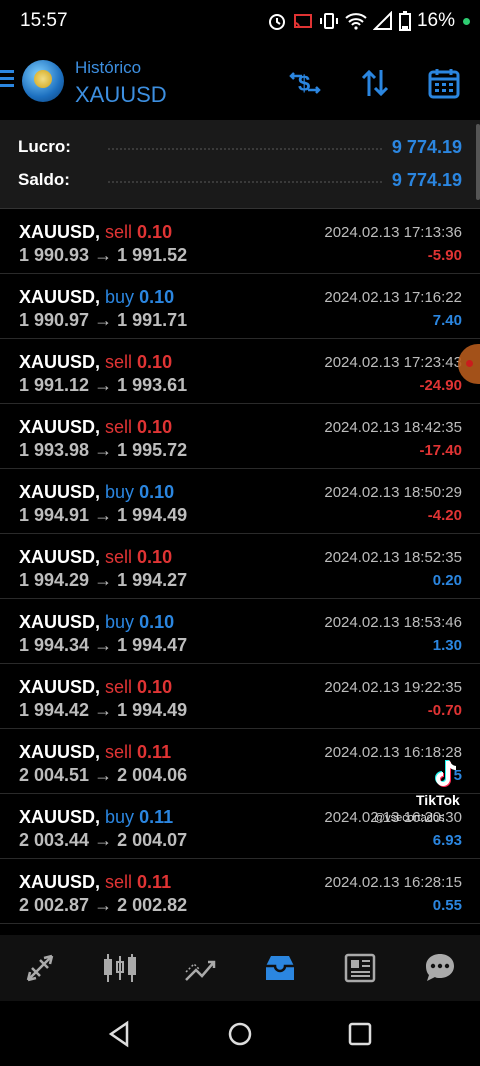 This screenshot has width=480, height=1066. I want to click on trade-profit: -0.70, so click(444, 710).